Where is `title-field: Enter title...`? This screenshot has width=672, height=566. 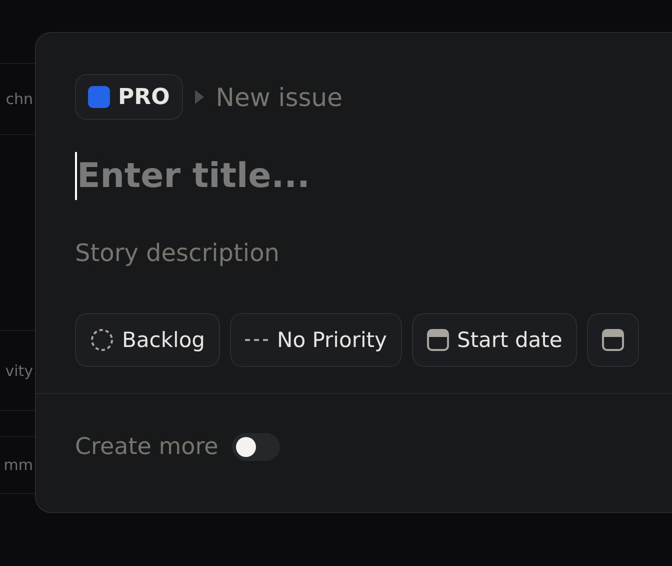
title-field: Enter title... is located at coordinates (336, 176).